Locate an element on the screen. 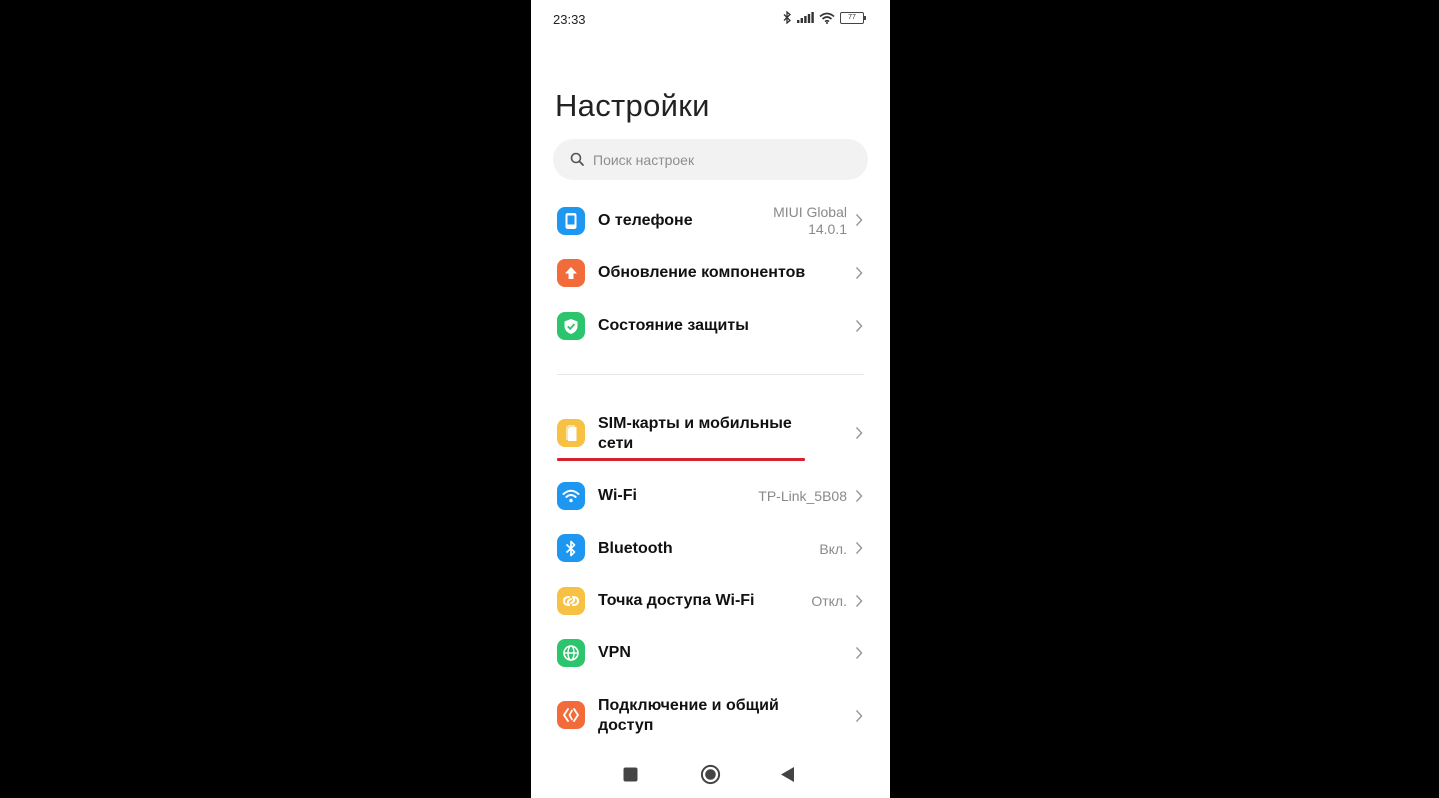 The height and width of the screenshot is (798, 1439). settings-item-bluetooth: Bluetooth Вкл. is located at coordinates (710, 548).